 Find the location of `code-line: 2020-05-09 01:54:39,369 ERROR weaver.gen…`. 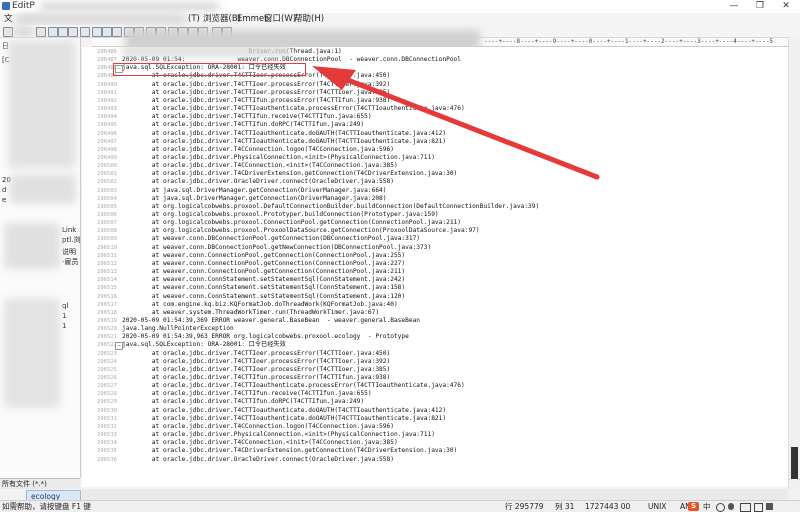

code-line: 2020-05-09 01:54:39,369 ERROR weaver.gen… is located at coordinates (271, 321).